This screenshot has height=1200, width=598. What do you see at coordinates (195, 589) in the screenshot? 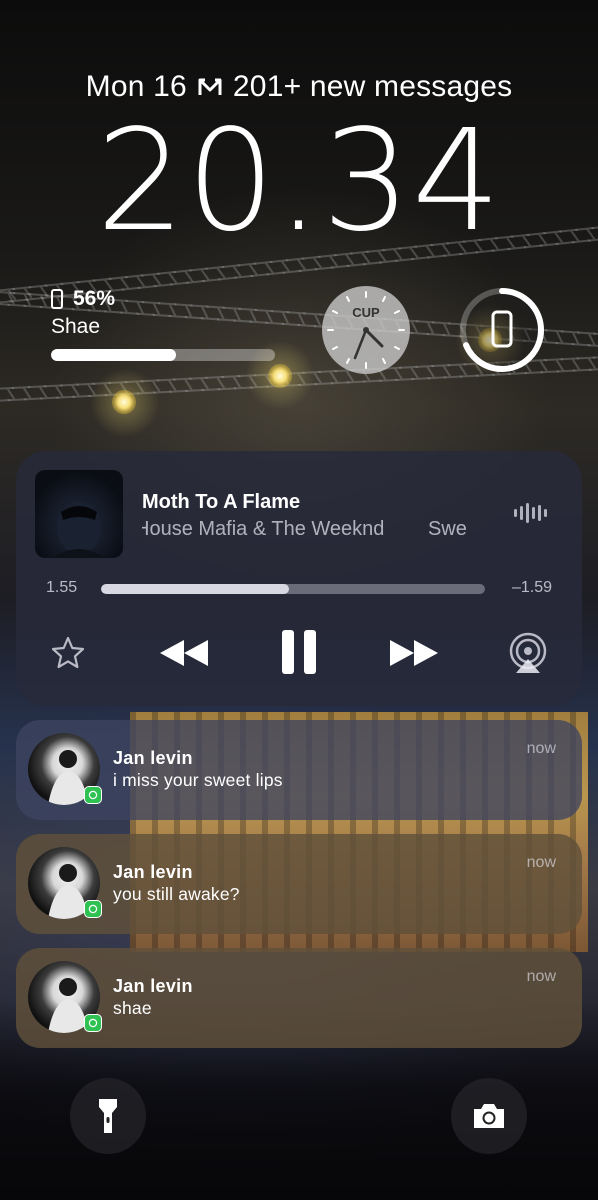
I see `playback-progress` at bounding box center [195, 589].